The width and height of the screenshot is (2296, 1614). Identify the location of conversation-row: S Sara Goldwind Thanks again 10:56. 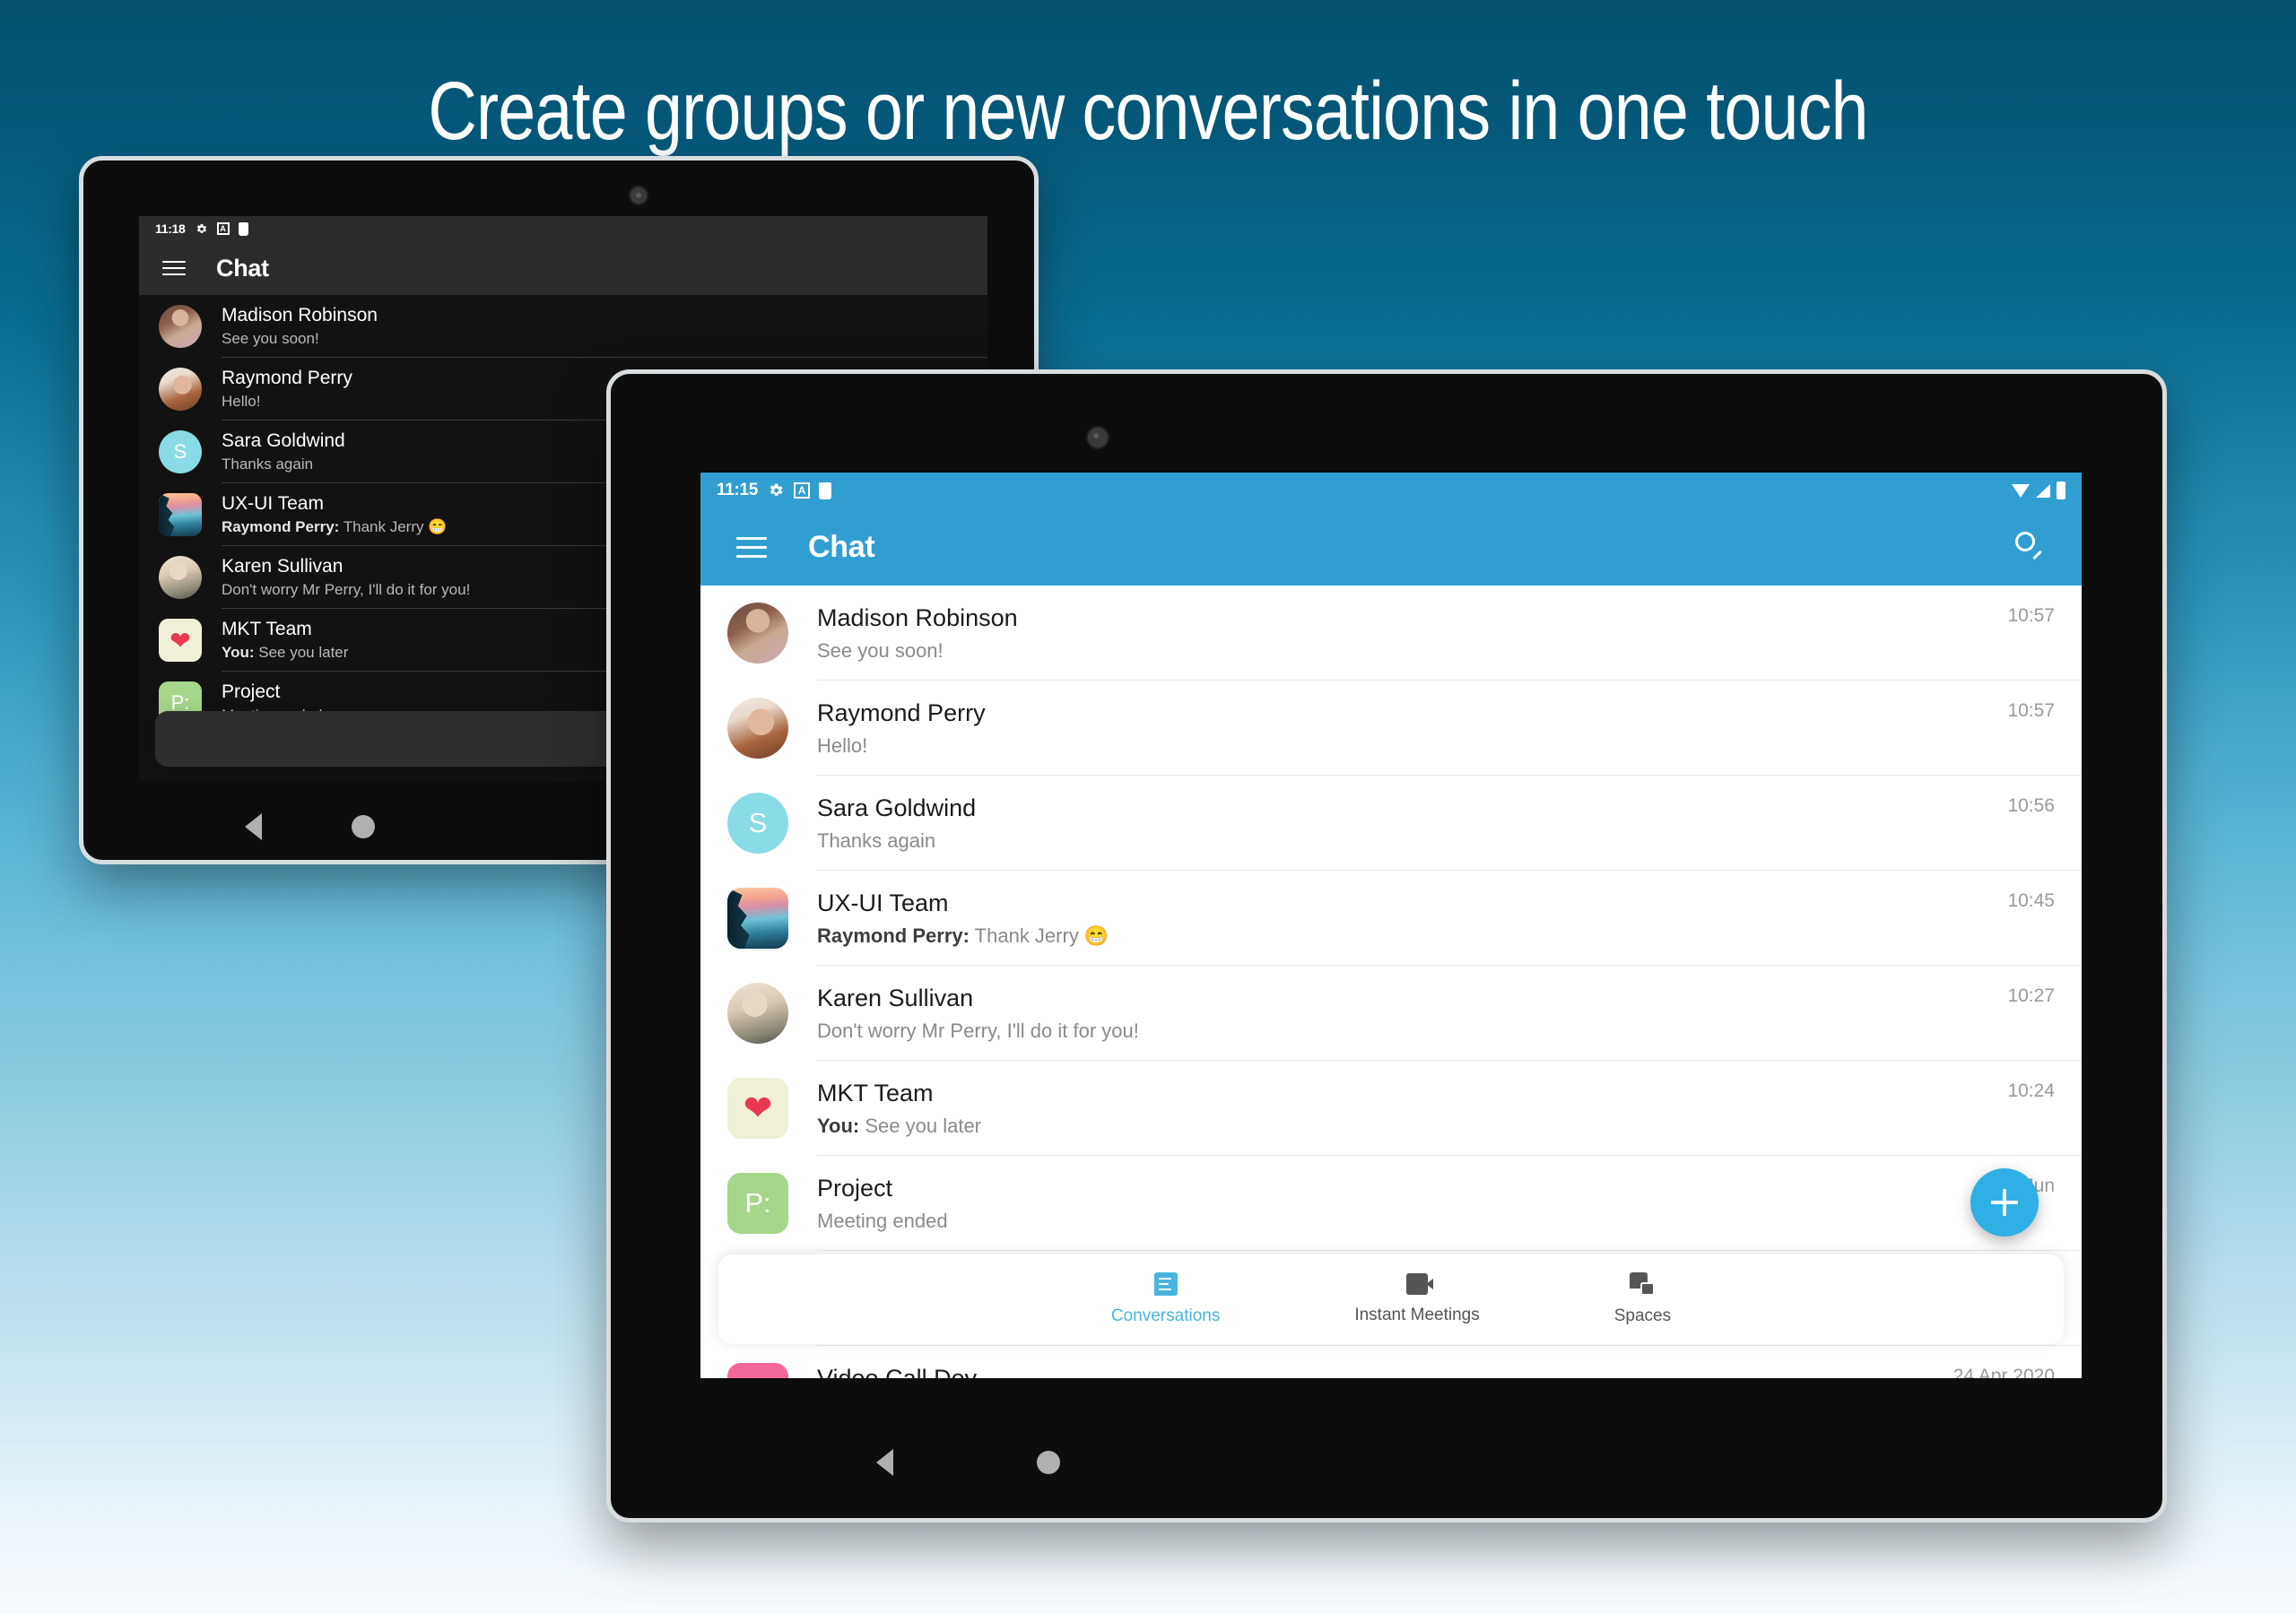
(1391, 823).